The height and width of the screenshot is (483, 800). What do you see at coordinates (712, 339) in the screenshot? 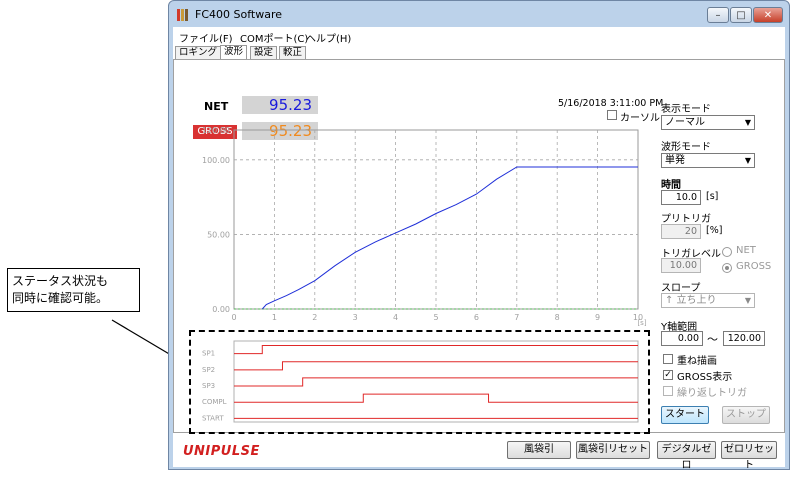
I see `y-range-tilde: 〜` at bounding box center [712, 339].